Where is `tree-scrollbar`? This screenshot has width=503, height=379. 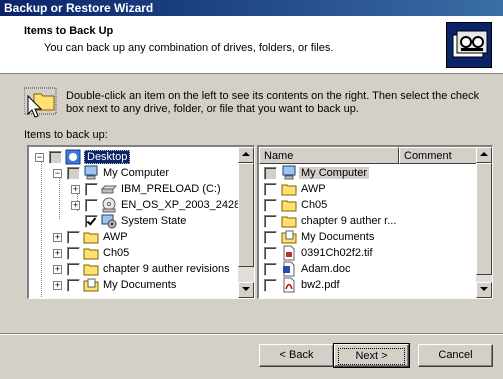
tree-scrollbar is located at coordinates (246, 222).